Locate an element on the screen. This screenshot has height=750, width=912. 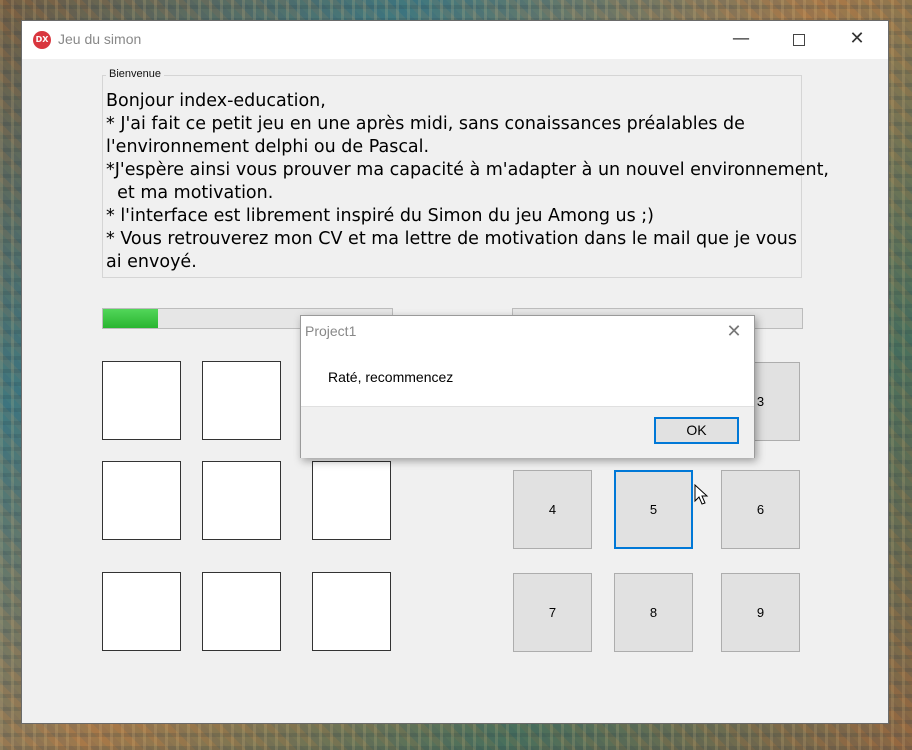
pad-button-8: 8 is located at coordinates (653, 612).